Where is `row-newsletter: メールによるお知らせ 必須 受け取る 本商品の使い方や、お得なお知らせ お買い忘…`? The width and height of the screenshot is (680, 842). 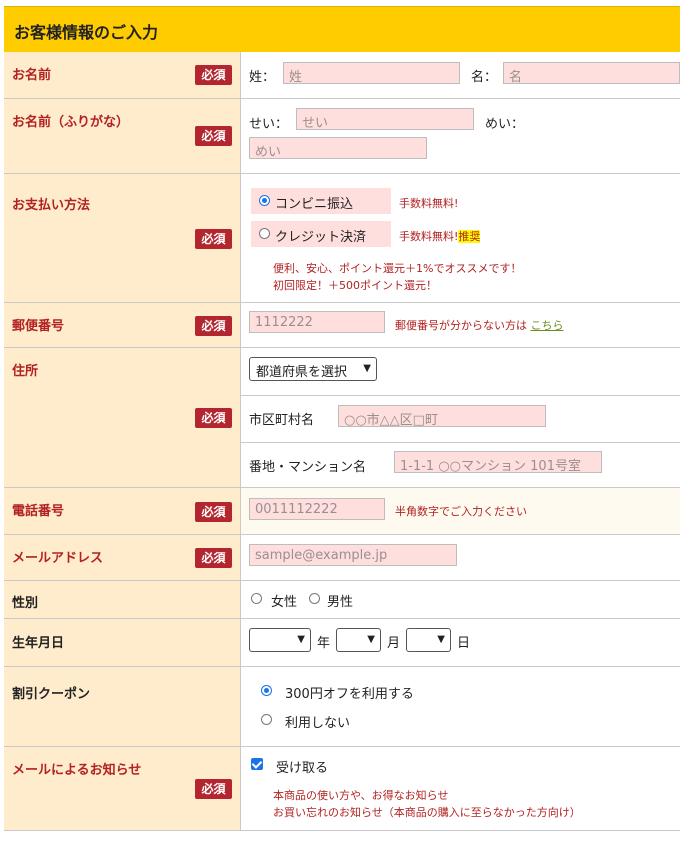
row-newsletter: メールによるお知らせ 必須 受け取る 本商品の使い方や、お得なお知らせ お買い忘… is located at coordinates (342, 789).